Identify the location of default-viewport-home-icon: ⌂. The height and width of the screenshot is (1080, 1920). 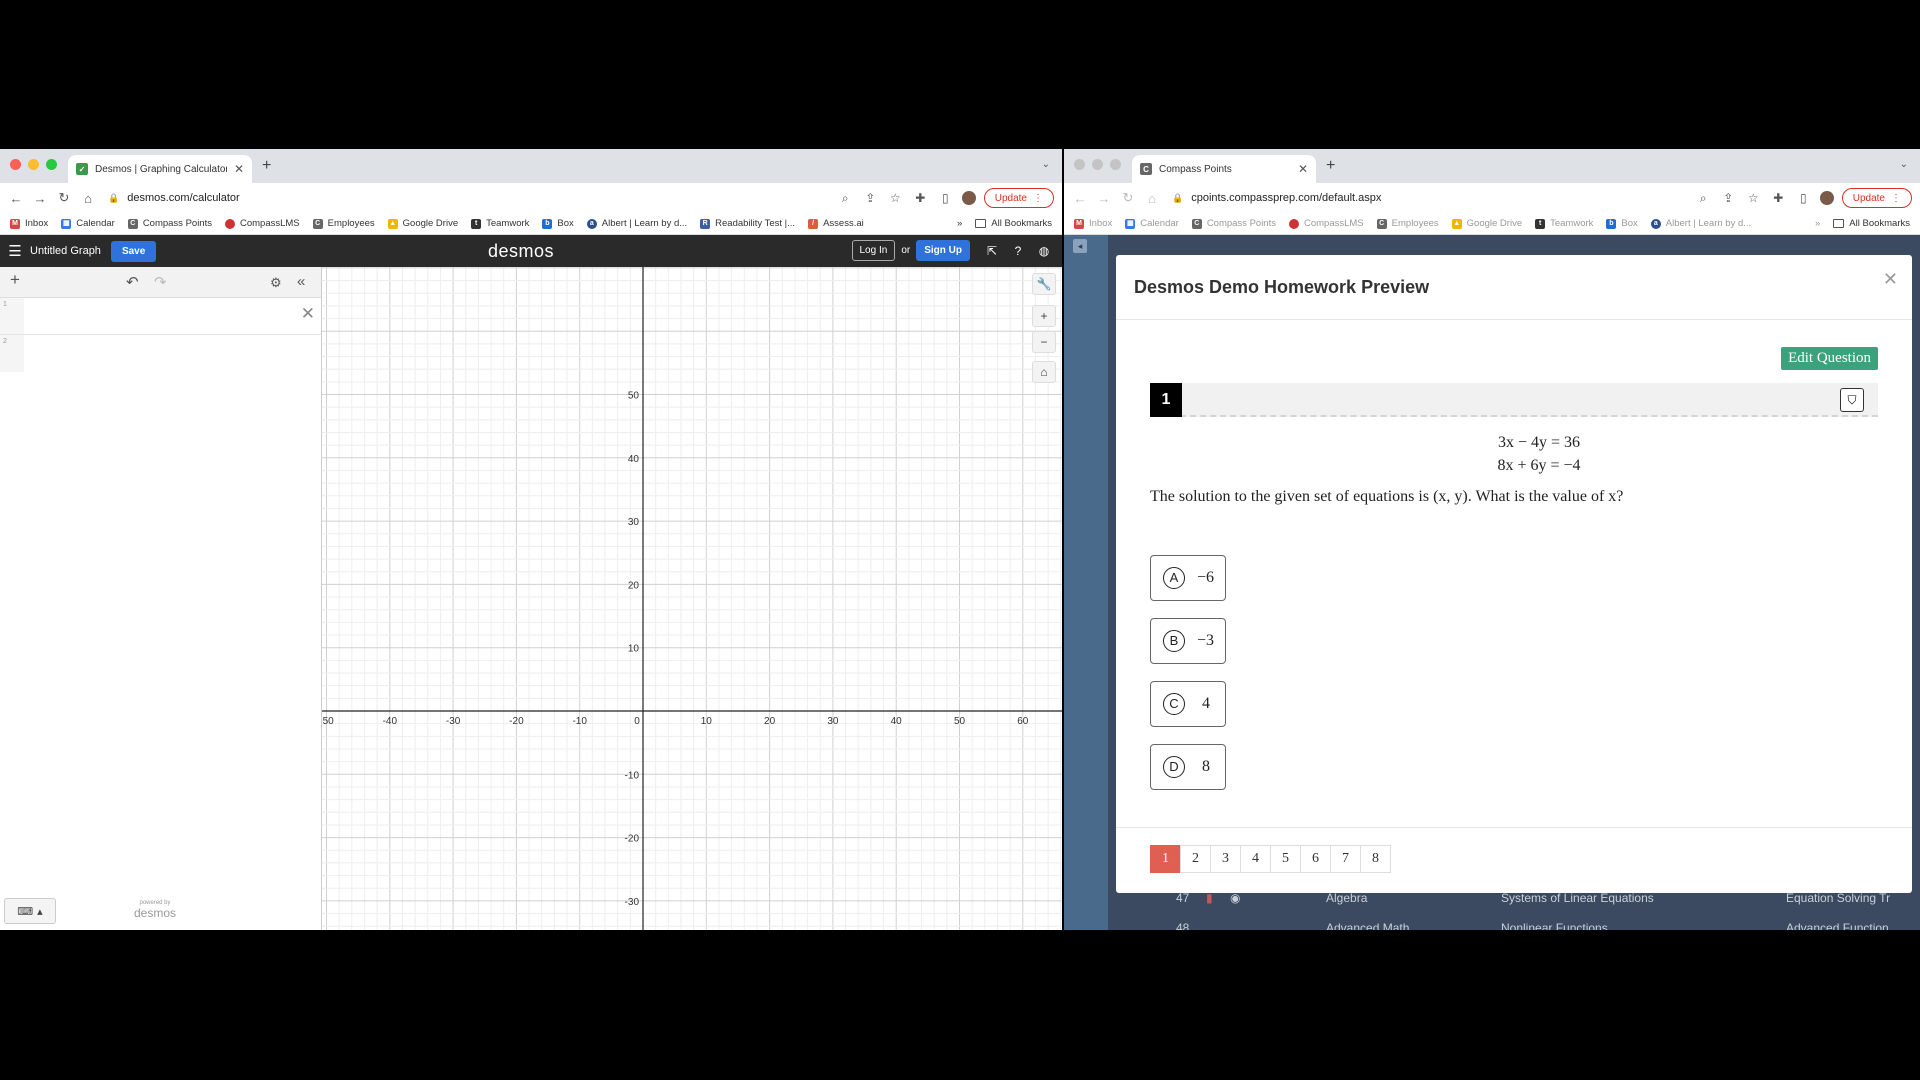
(1044, 372).